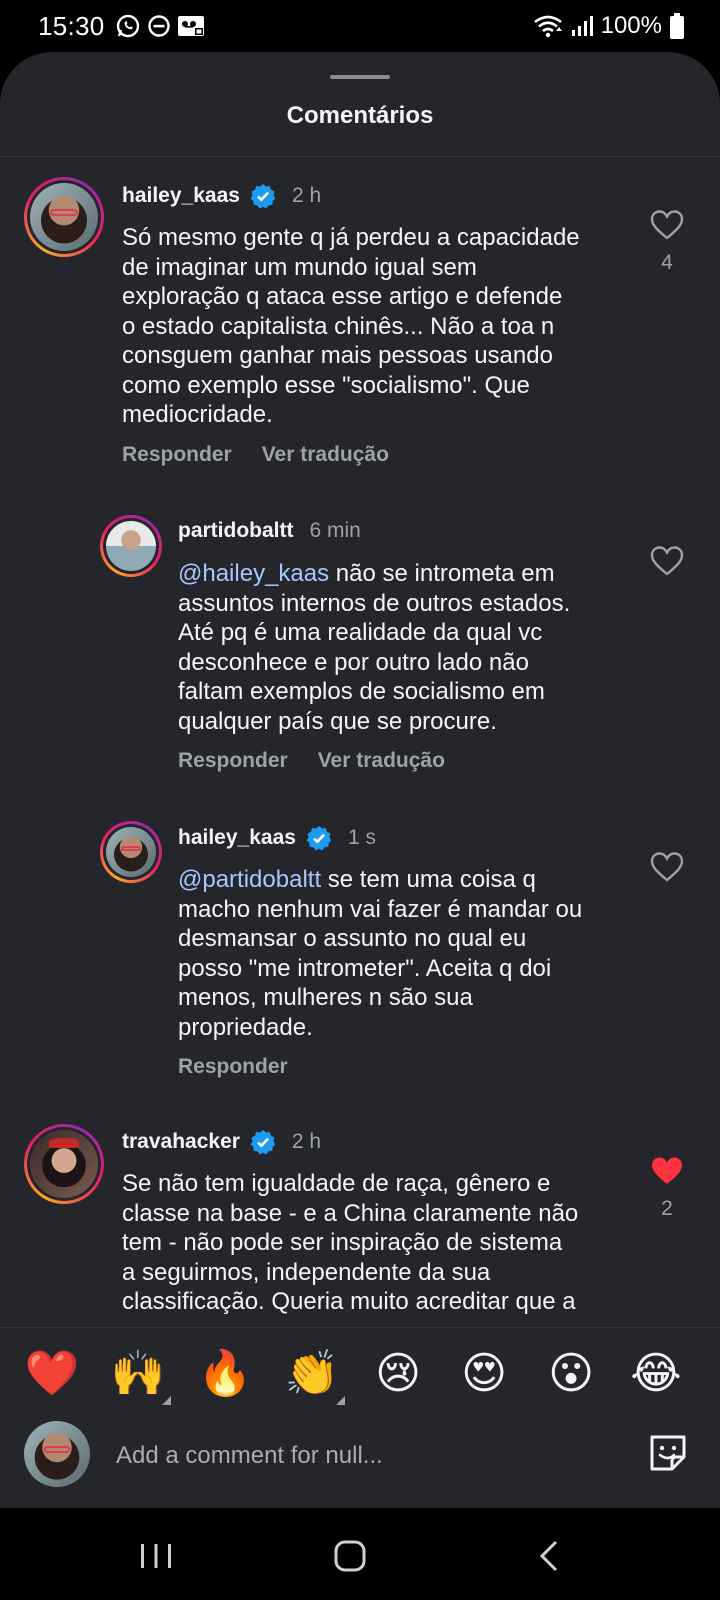  I want to click on emoji-surprised-button: 😮, so click(571, 1374).